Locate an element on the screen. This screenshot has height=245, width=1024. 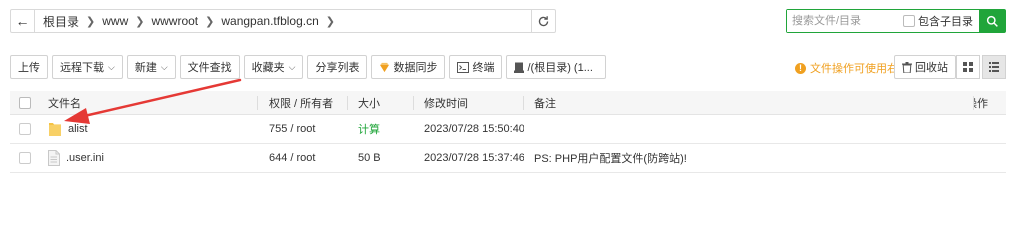
refresh-button is located at coordinates (543, 21).